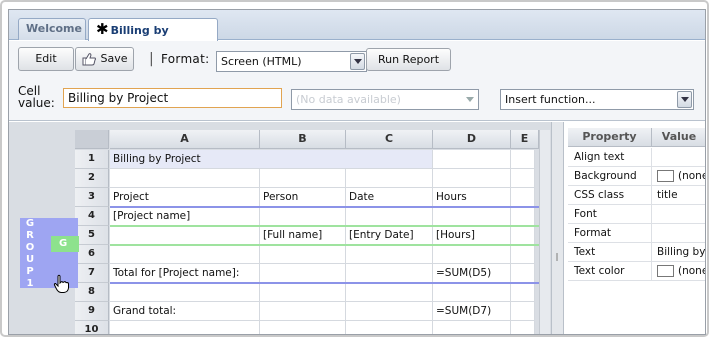  Describe the element at coordinates (389, 311) in the screenshot. I see `cell-c9` at that location.